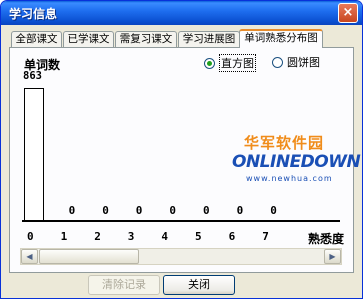 The height and width of the screenshot is (299, 363). I want to click on tab-review-lessons: 需复习课文, so click(146, 39).